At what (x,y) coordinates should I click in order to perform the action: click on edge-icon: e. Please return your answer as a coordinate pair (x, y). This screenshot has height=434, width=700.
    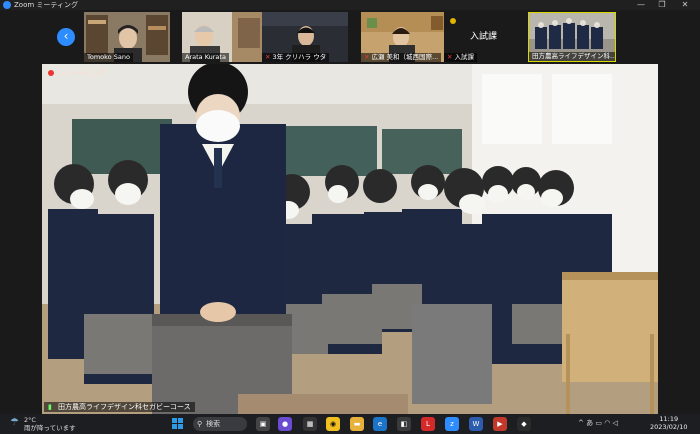
    Looking at the image, I should click on (380, 424).